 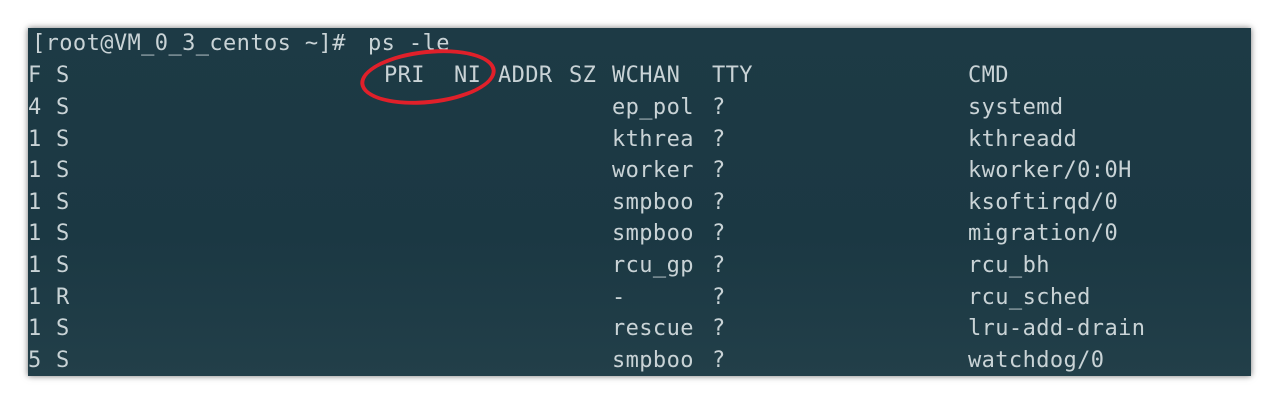 What do you see at coordinates (619, 297) in the screenshot?
I see `row-cell-wchan: -` at bounding box center [619, 297].